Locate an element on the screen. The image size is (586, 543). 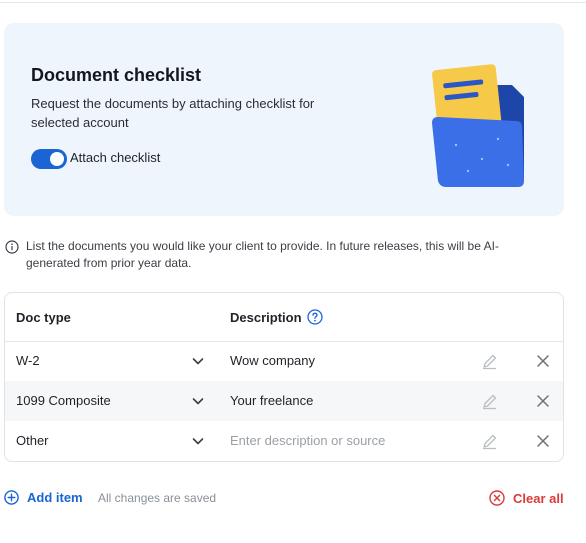
help-icon is located at coordinates (315, 317).